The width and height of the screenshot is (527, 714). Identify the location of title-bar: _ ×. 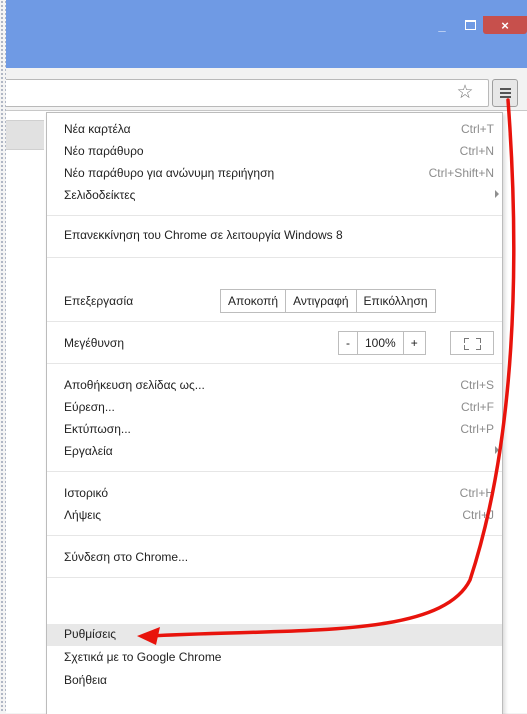
(266, 34).